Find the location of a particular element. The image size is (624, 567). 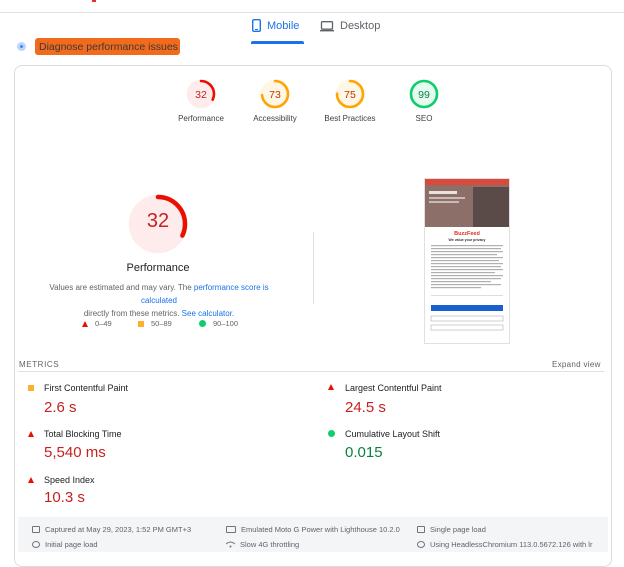

metric-cls-status-icon is located at coordinates (331, 433).